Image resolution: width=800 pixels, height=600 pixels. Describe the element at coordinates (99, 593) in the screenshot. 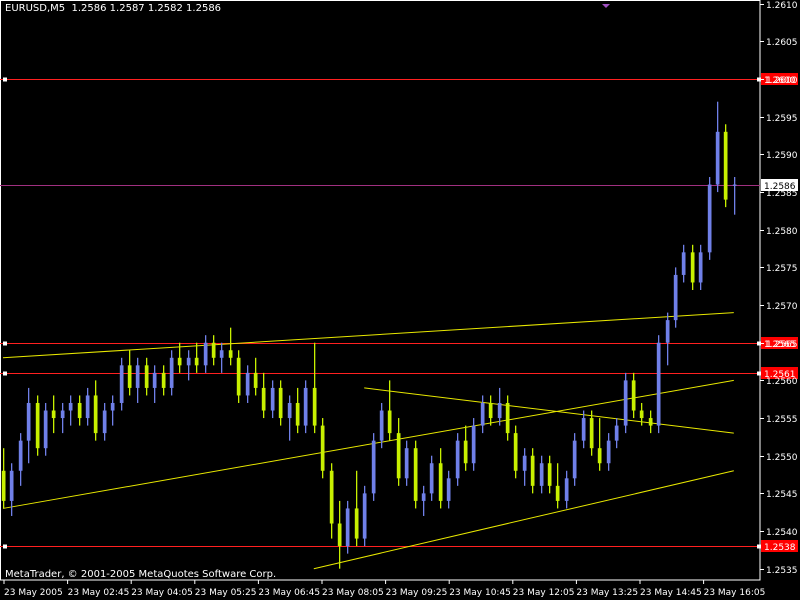

I see `x-tick-label: 23 May 02:45` at that location.